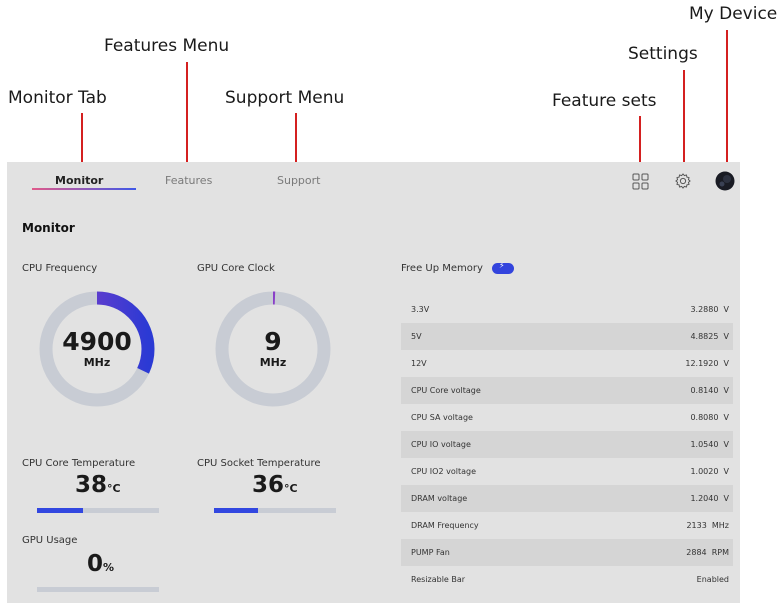  What do you see at coordinates (84, 189) in the screenshot?
I see `tab-monitor-underline` at bounding box center [84, 189].